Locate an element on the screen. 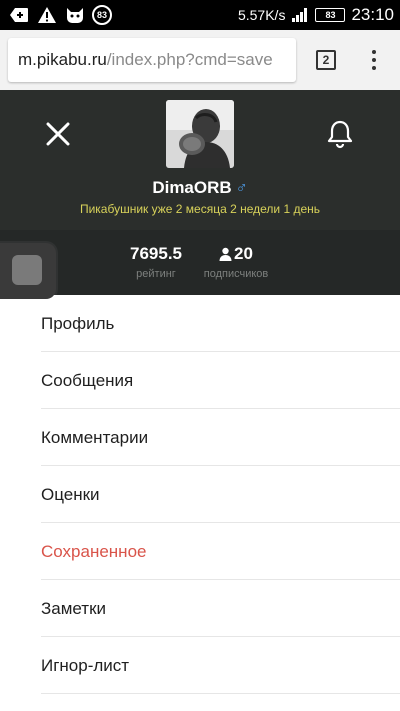 The image size is (400, 711). person-icon is located at coordinates (225, 254).